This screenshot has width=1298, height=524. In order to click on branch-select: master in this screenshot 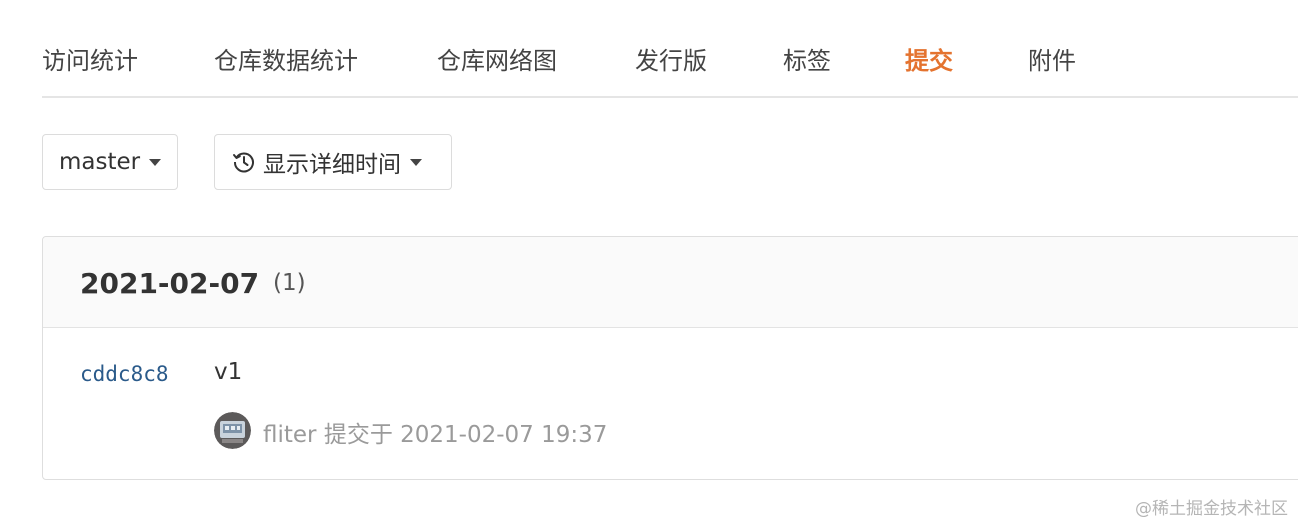, I will do `click(110, 162)`.